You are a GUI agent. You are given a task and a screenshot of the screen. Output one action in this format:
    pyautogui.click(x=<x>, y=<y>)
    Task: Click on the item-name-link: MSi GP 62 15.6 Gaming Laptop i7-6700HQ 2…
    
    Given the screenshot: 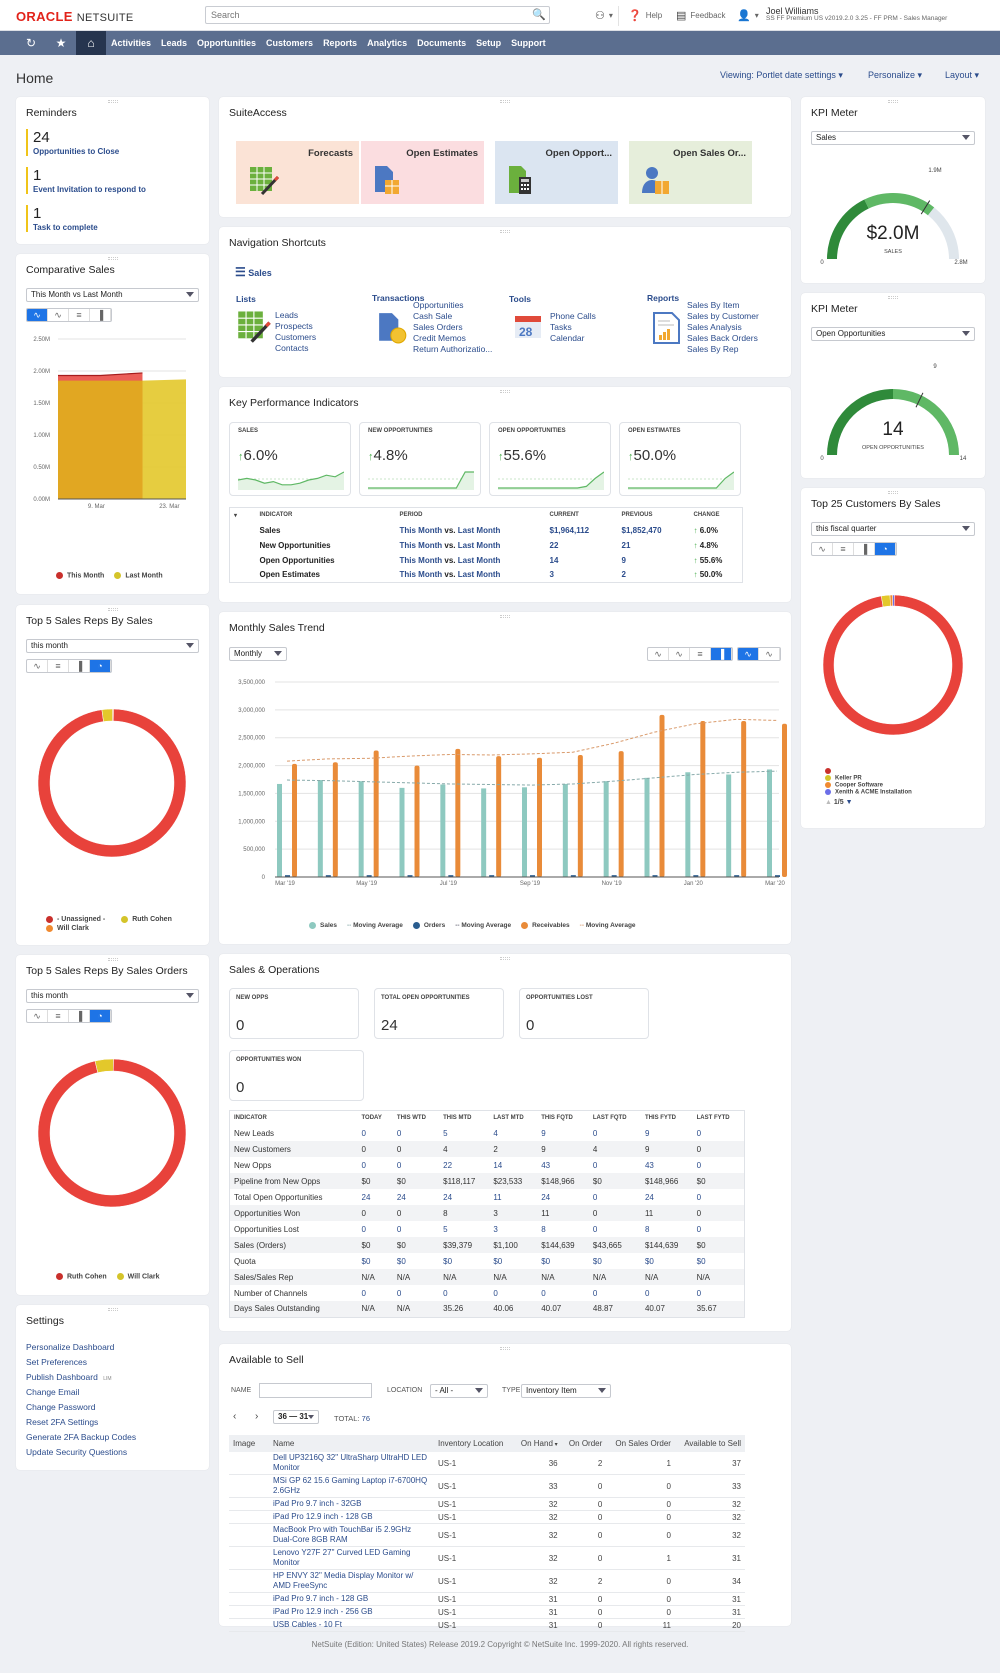 What is the action you would take?
    pyautogui.click(x=351, y=1486)
    